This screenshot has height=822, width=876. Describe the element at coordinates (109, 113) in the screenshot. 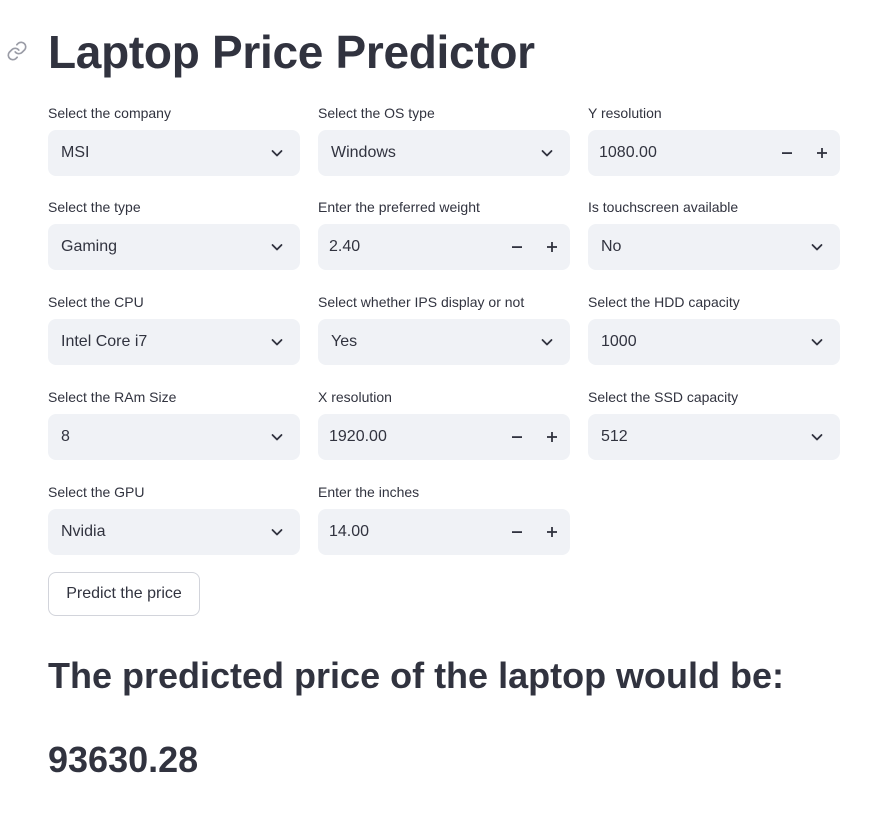

I see `company-label: Select the company` at that location.